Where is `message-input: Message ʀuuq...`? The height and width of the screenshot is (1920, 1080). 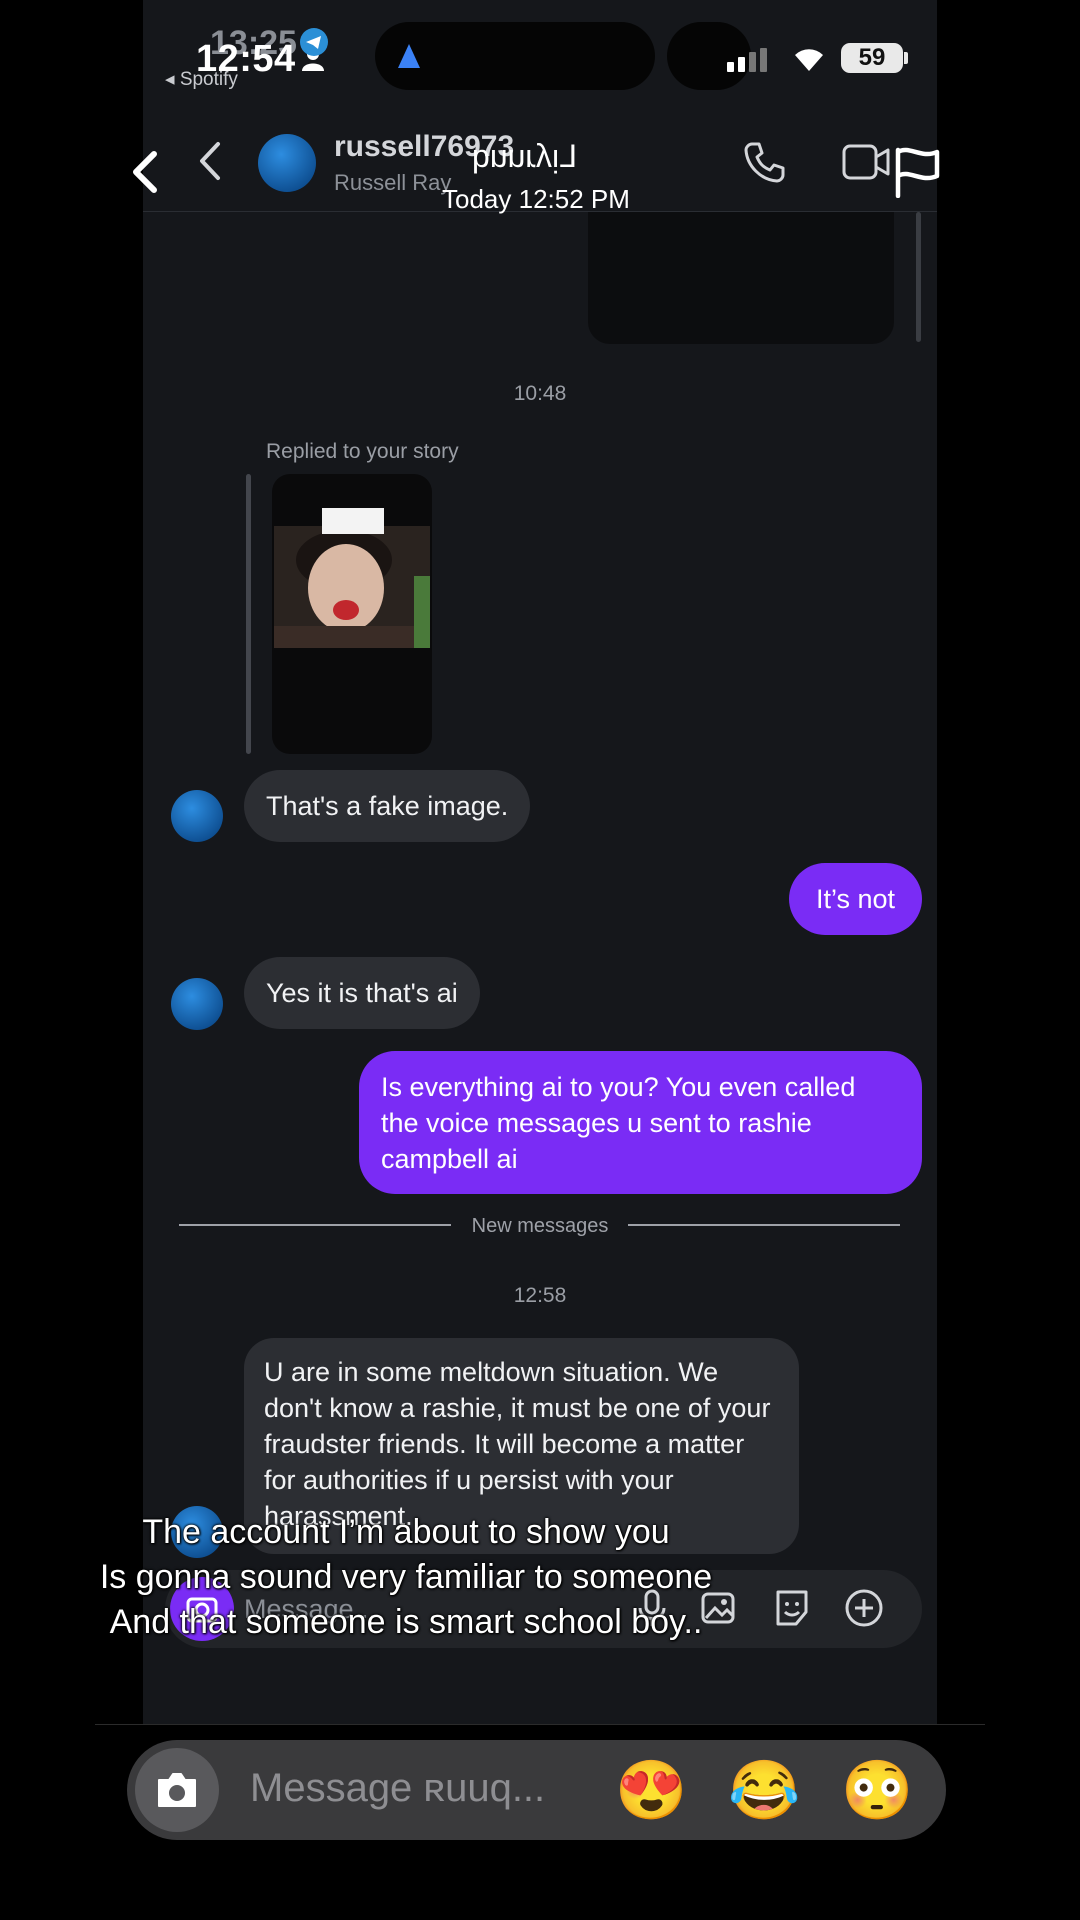 message-input: Message ʀuuq... is located at coordinates (397, 1788).